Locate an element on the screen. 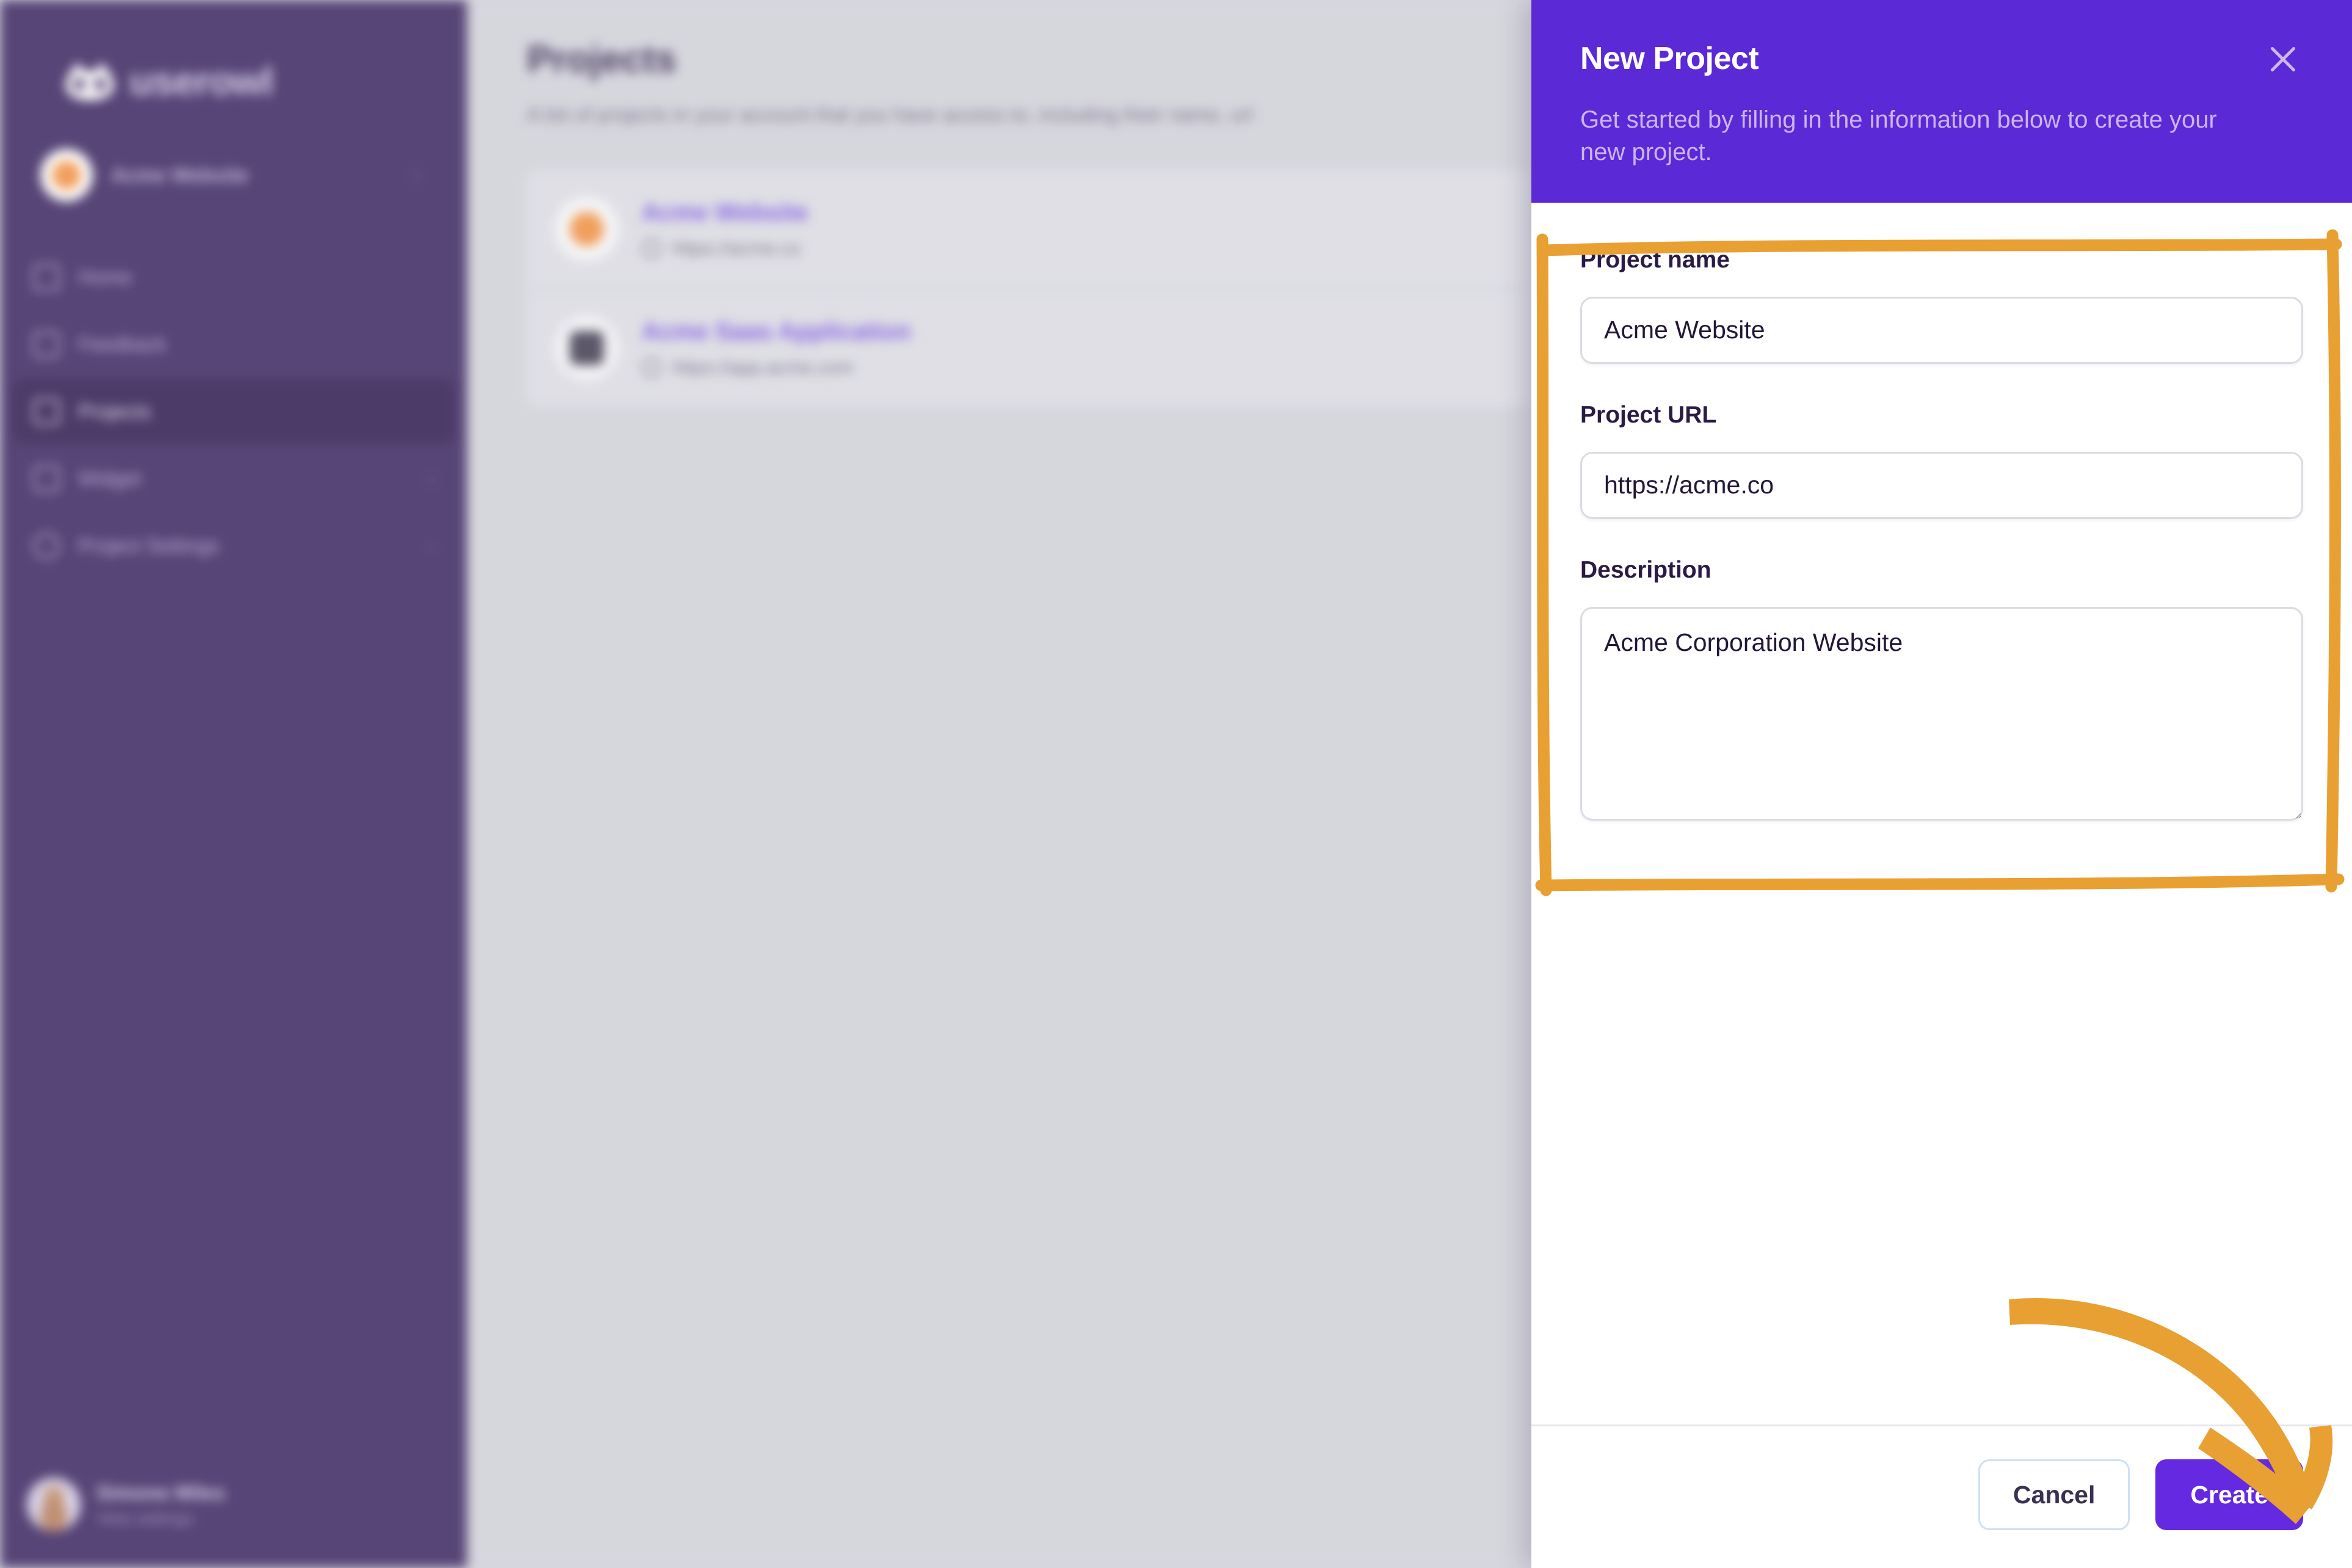  drawer-footer: Cancel Create is located at coordinates (1941, 1496).